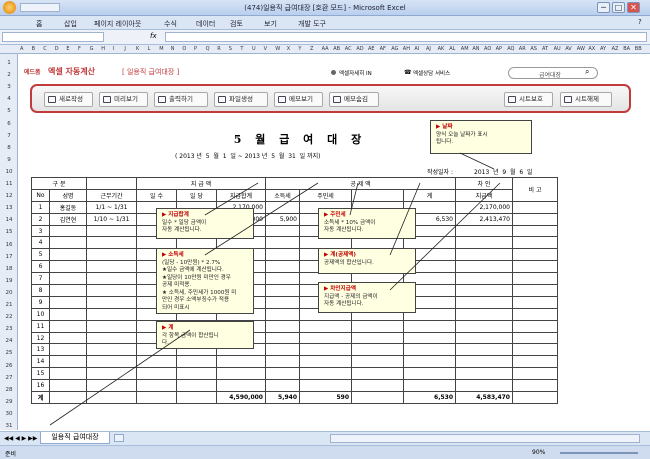 The image size is (650, 459). What do you see at coordinates (485, 438) in the screenshot?
I see `horizontal-scrollbar` at bounding box center [485, 438].